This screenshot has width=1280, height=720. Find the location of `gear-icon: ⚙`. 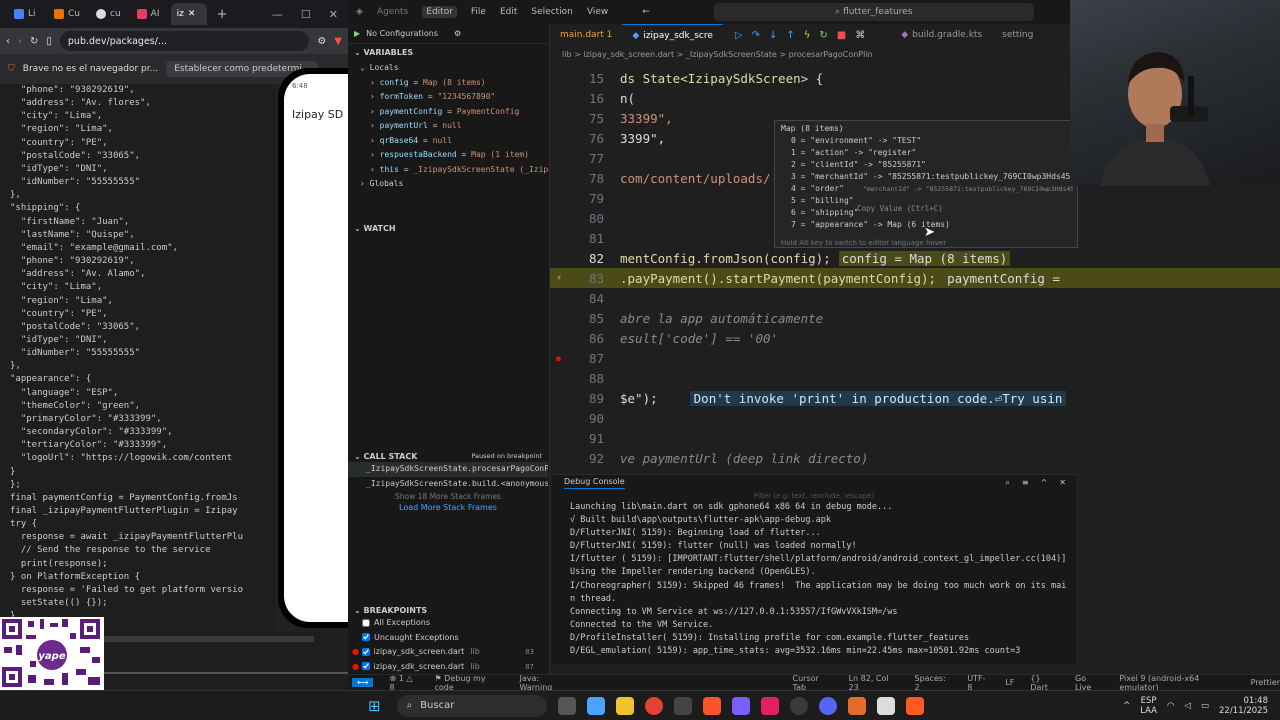

gear-icon: ⚙ is located at coordinates (457, 33).